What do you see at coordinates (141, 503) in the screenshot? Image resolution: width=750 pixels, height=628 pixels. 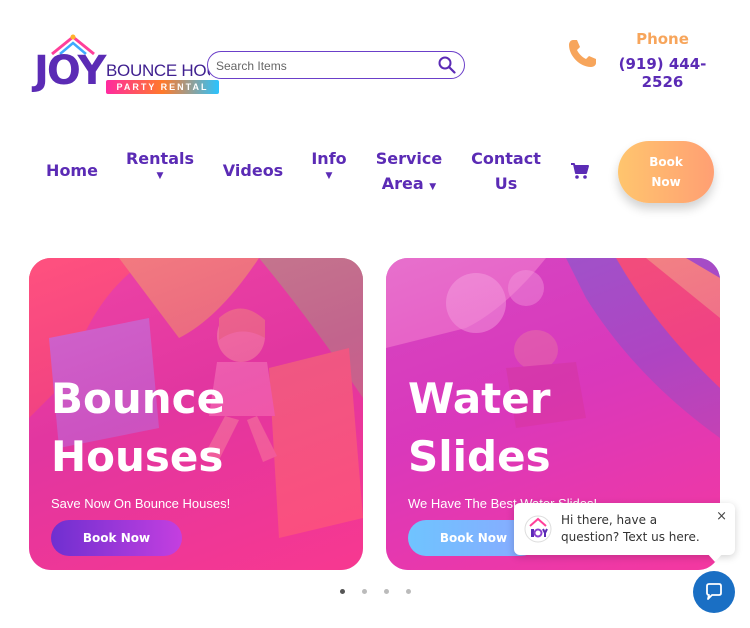 I see `card-subtitle: Save Now On Bounce Houses!` at bounding box center [141, 503].